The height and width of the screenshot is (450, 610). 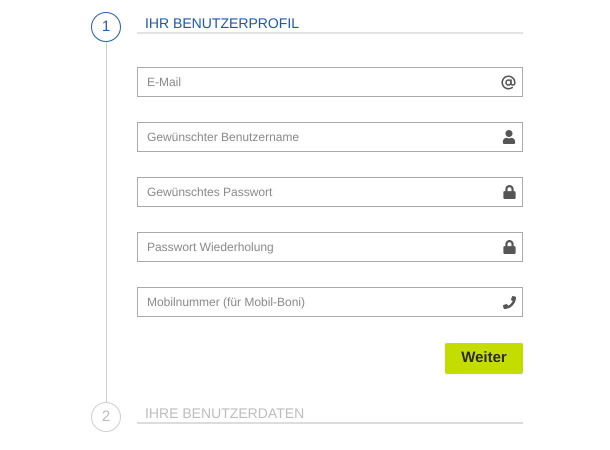 What do you see at coordinates (106, 27) in the screenshot?
I see `step-number: 1` at bounding box center [106, 27].